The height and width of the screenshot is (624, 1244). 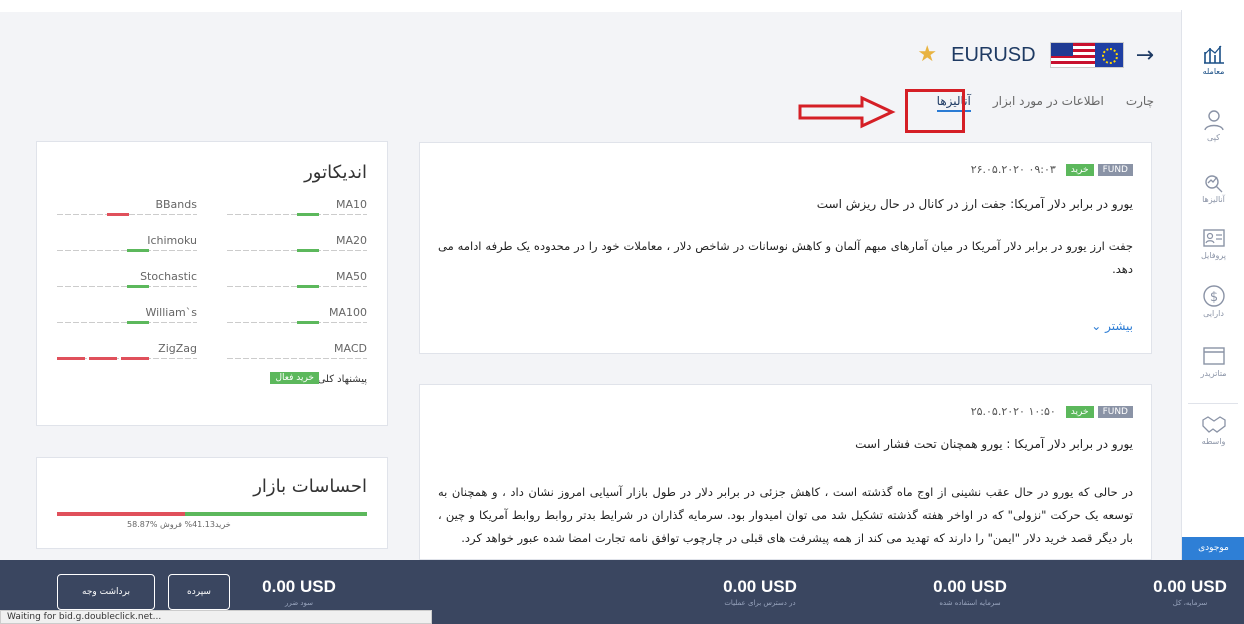 I want to click on overall-suggestion-badge: خرید فعال, so click(x=294, y=378).